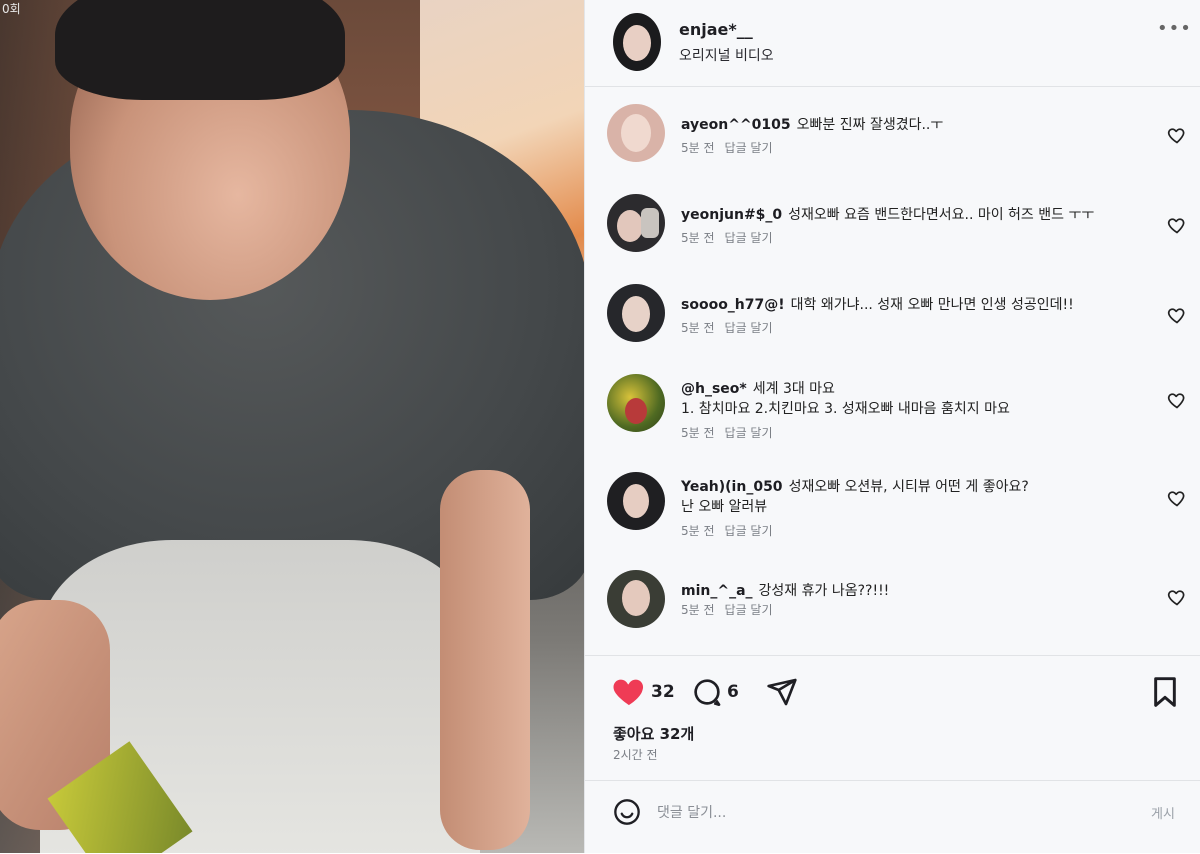  Describe the element at coordinates (650, 223) in the screenshot. I see `avatar-phone` at that location.